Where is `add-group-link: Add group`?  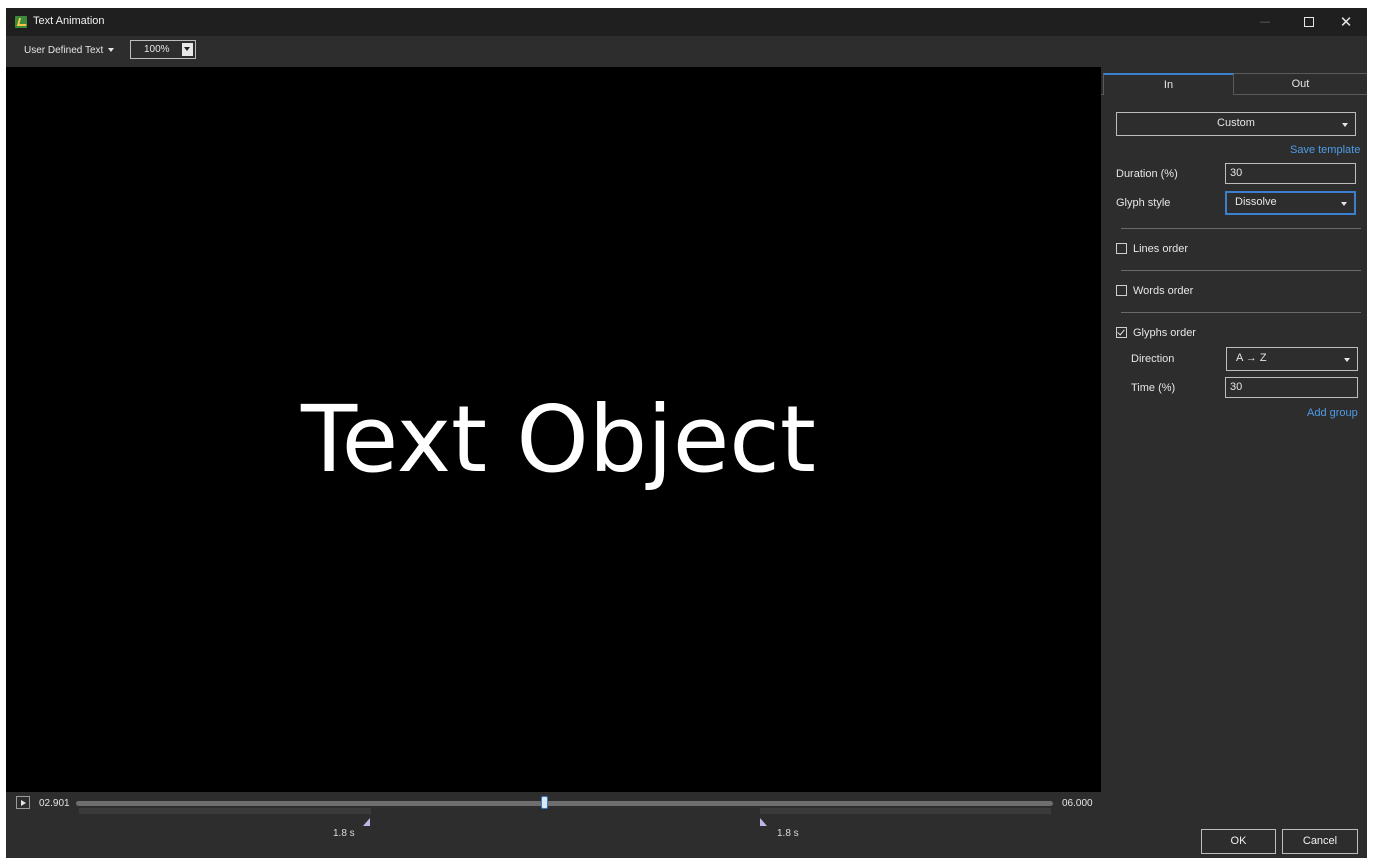 add-group-link: Add group is located at coordinates (1332, 413).